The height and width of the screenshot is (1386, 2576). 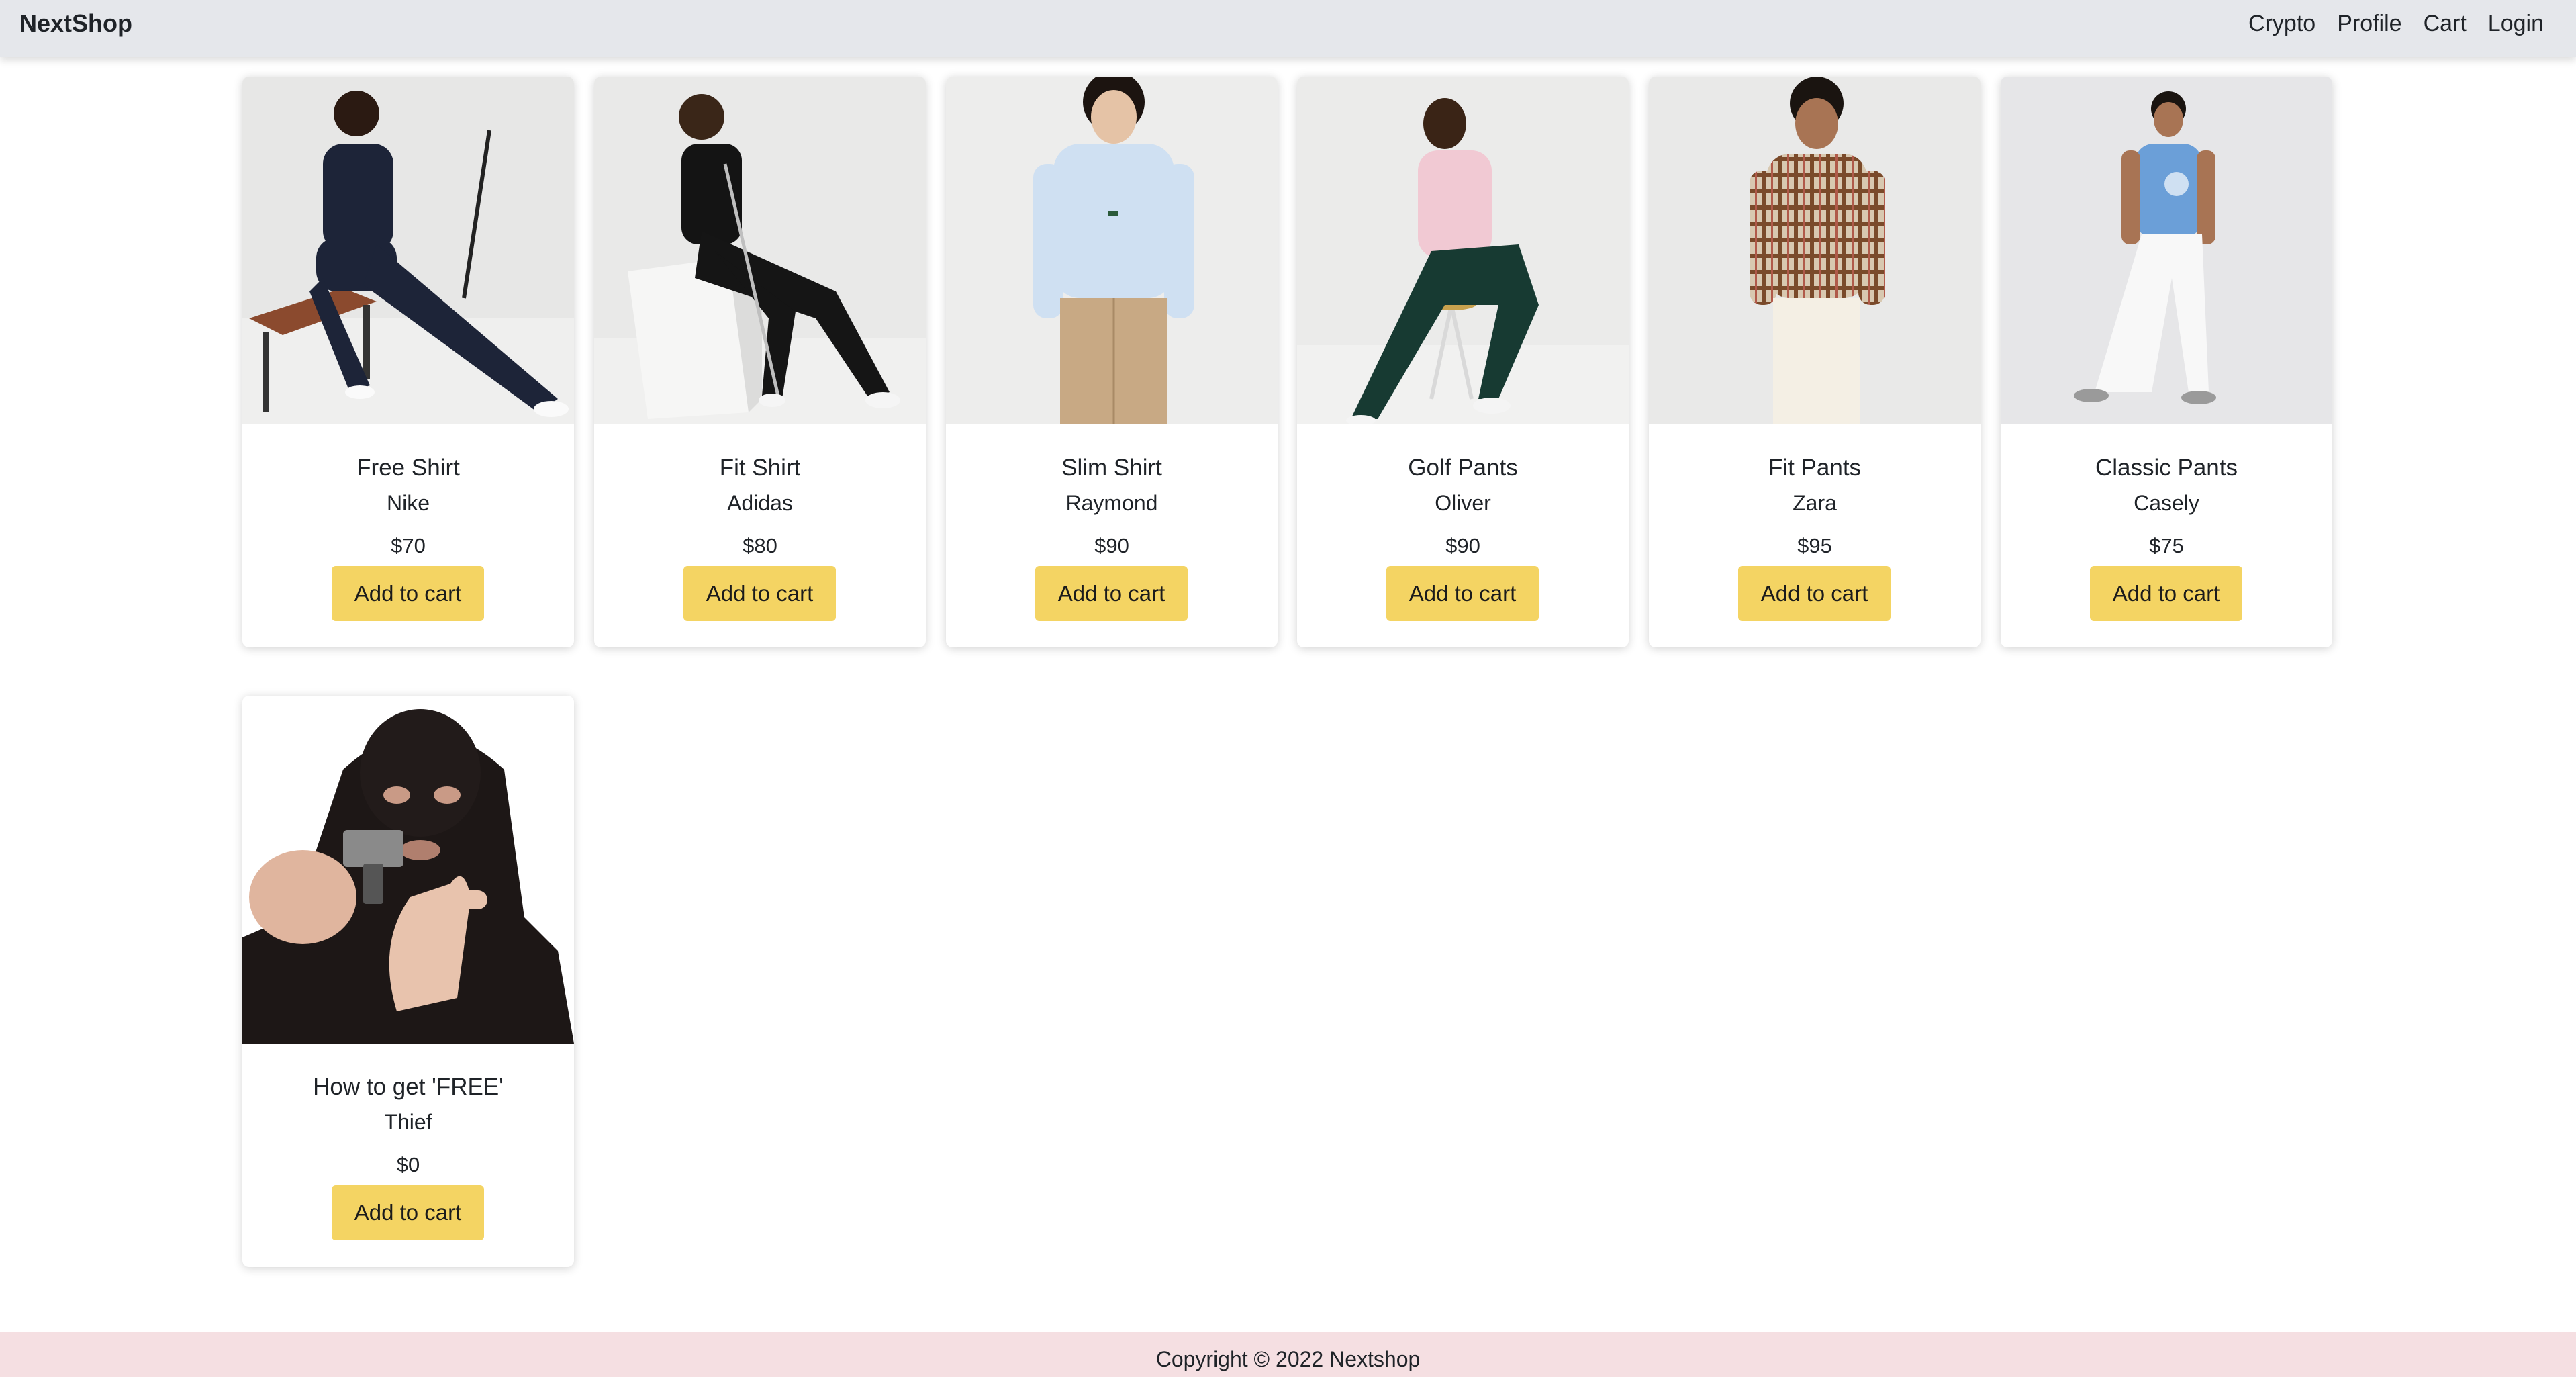 What do you see at coordinates (2516, 24) in the screenshot?
I see `nav-link-login: Login` at bounding box center [2516, 24].